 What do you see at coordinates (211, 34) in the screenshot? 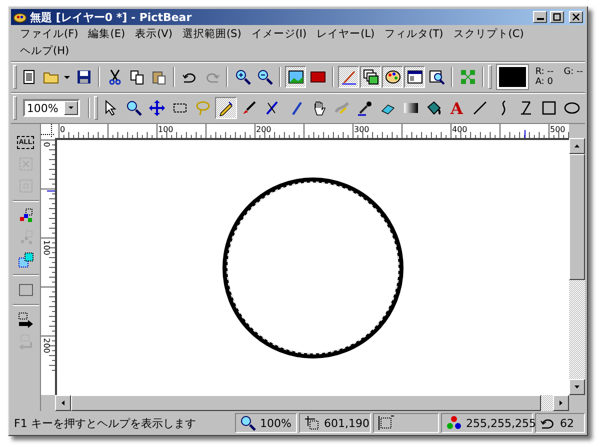
I see `menu-item: 選択範囲(S)` at bounding box center [211, 34].